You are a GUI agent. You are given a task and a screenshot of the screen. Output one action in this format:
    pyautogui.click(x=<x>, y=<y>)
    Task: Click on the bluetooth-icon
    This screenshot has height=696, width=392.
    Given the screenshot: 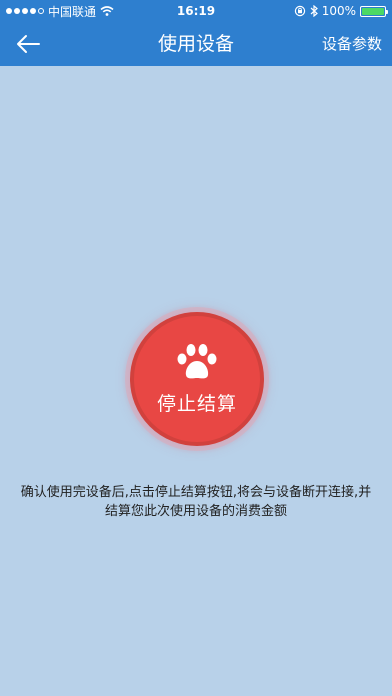 What is the action you would take?
    pyautogui.click(x=314, y=11)
    